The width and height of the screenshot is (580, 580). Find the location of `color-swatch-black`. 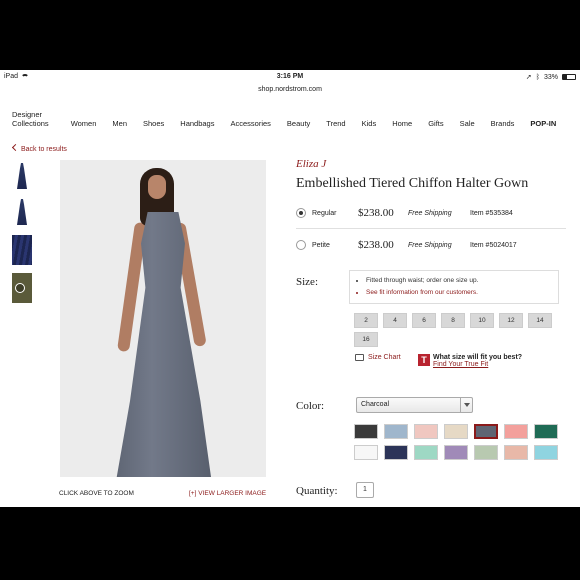

color-swatch-black is located at coordinates (366, 431).